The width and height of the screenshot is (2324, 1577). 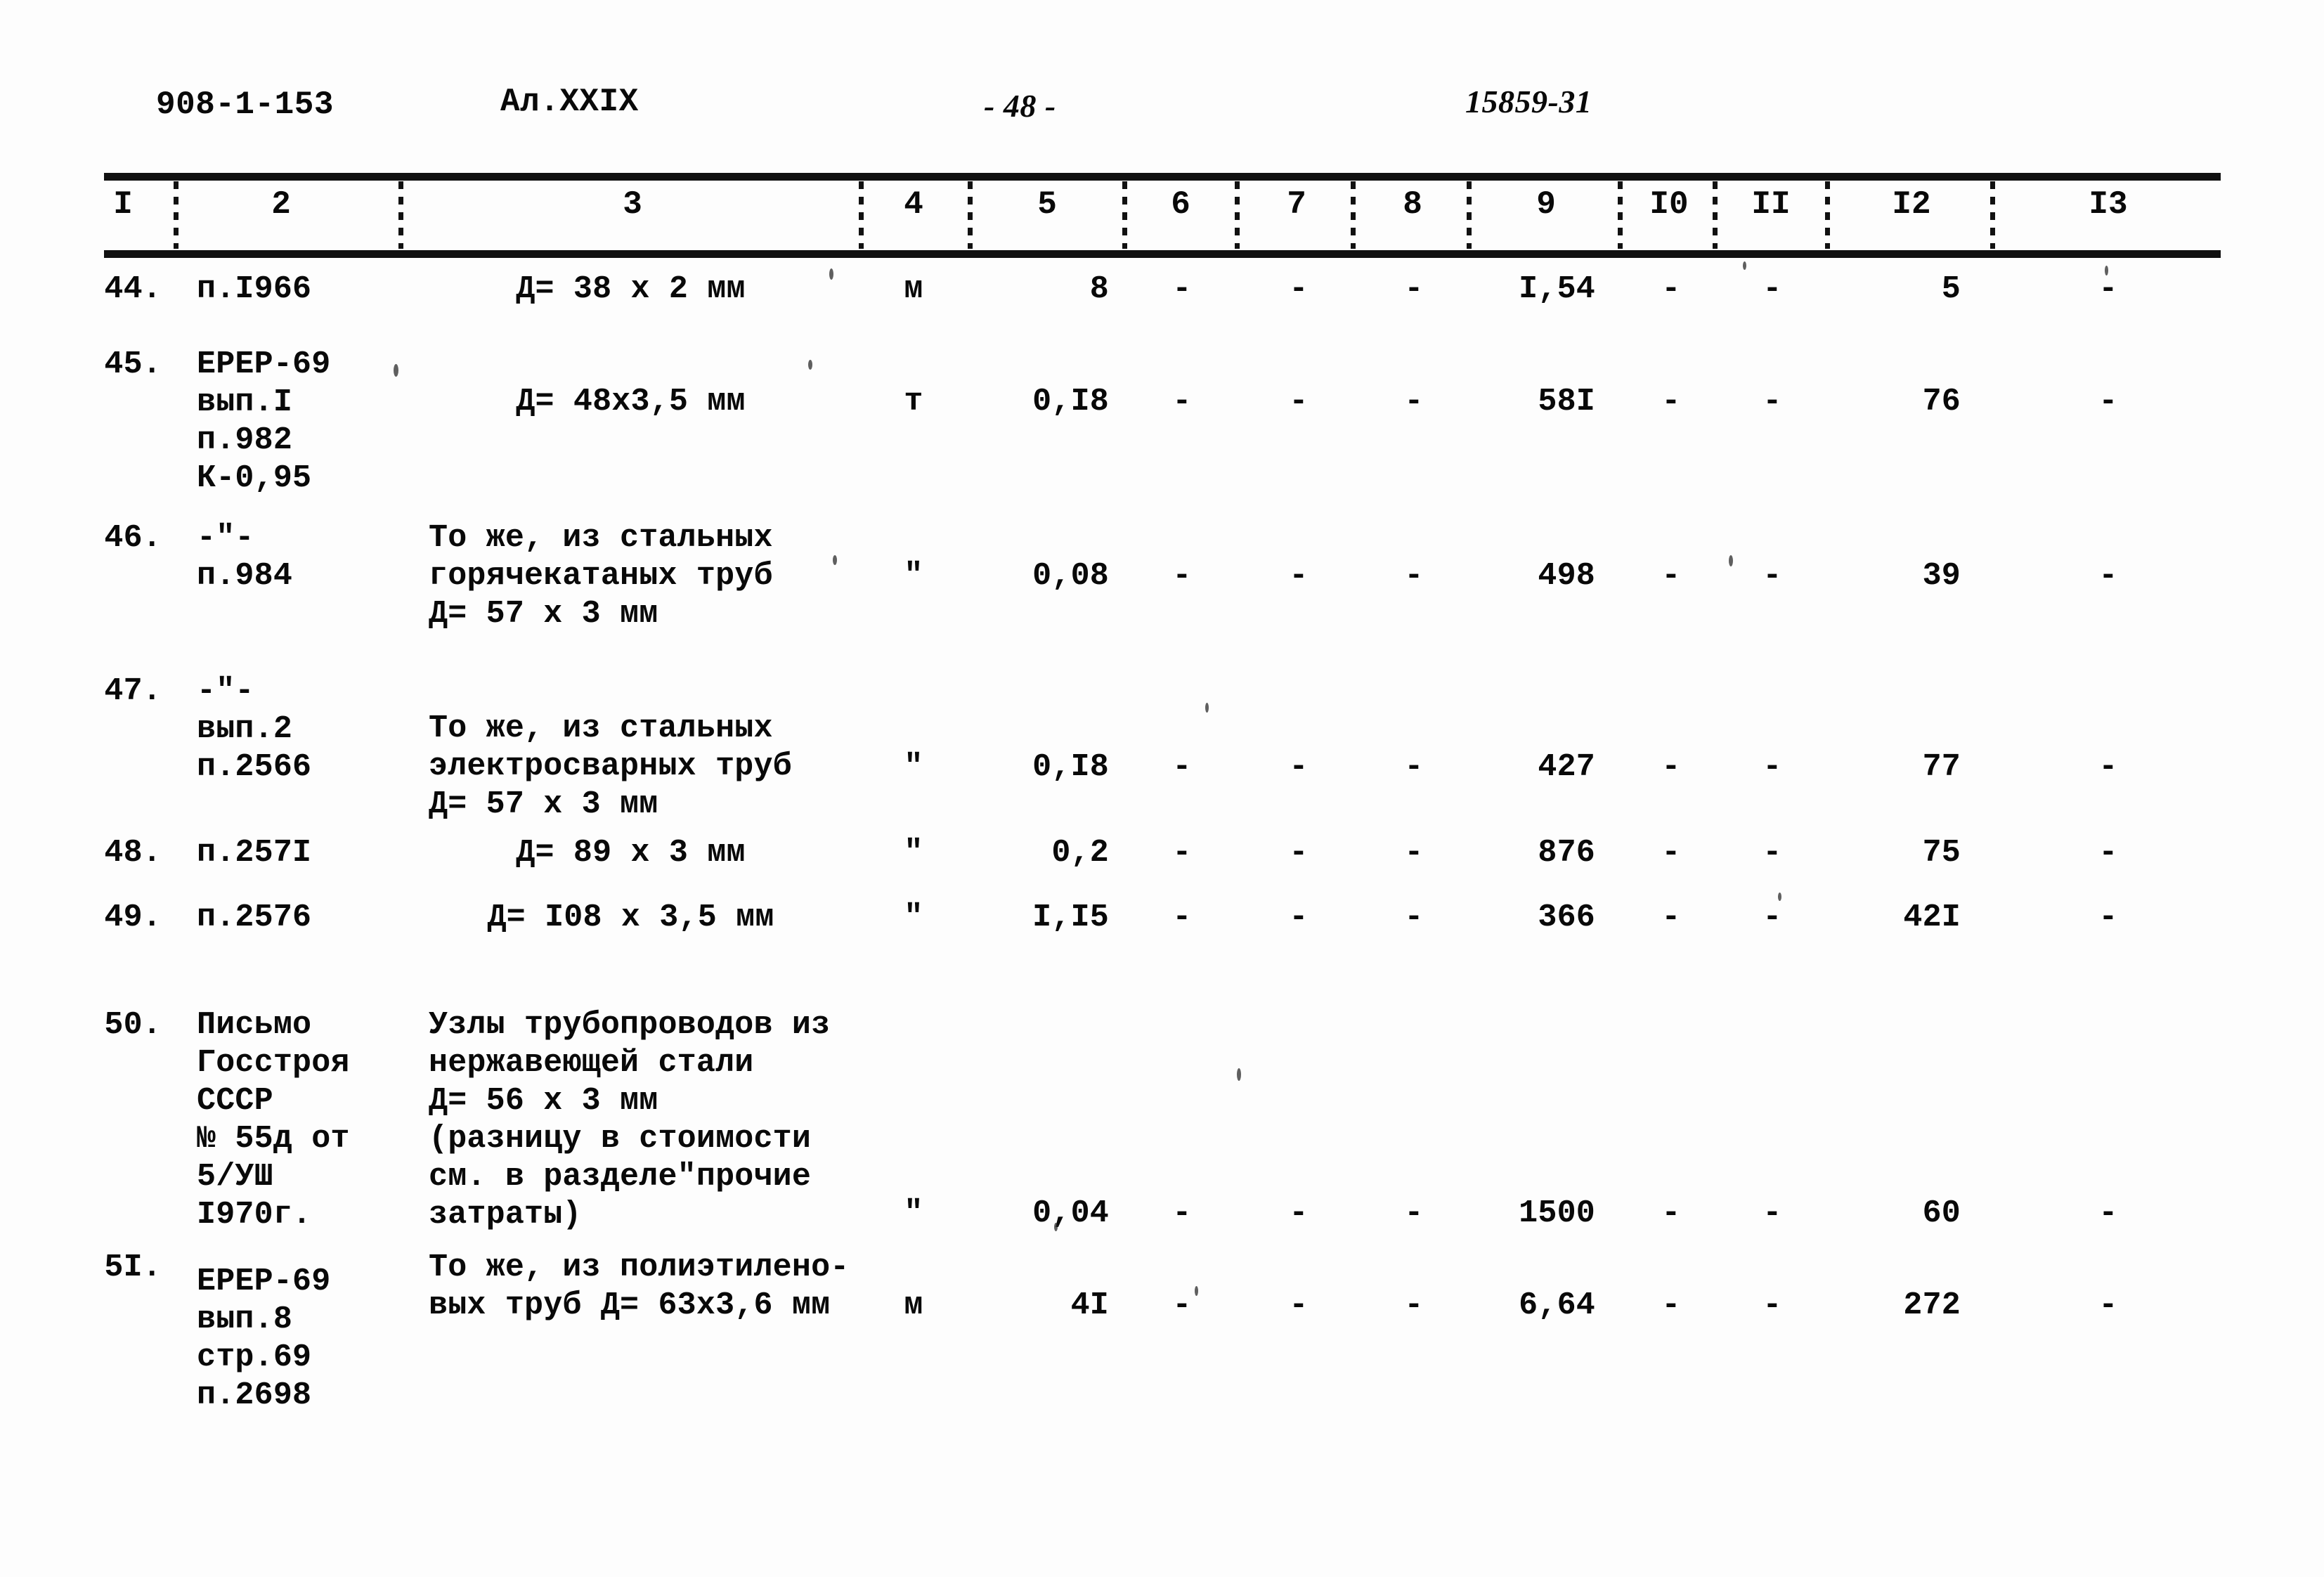 What do you see at coordinates (1070, 917) in the screenshot?
I see `row-col5-quantity: I,I5` at bounding box center [1070, 917].